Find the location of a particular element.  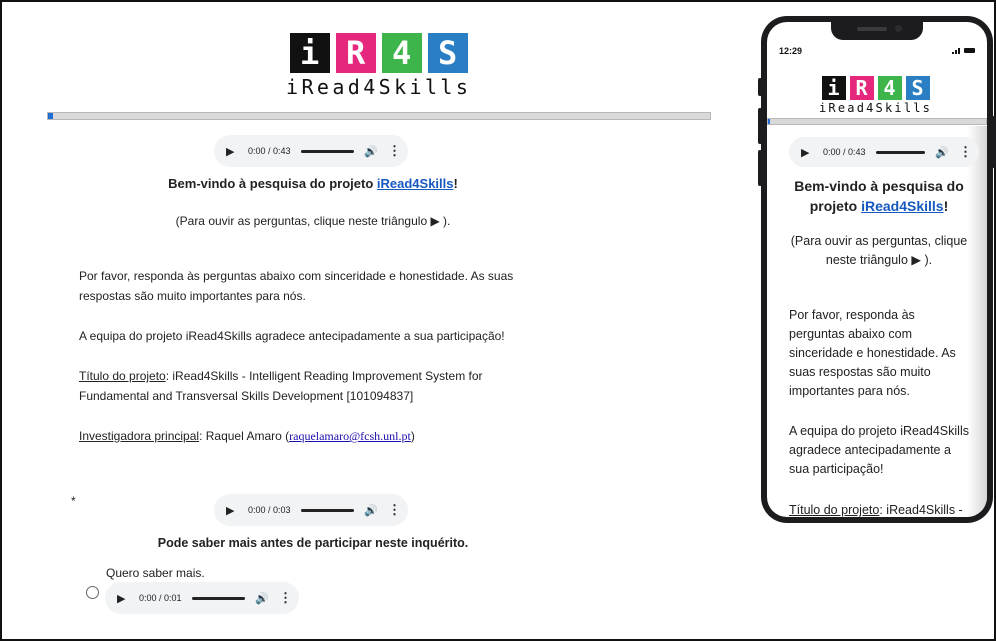

front-camera is located at coordinates (898, 28).